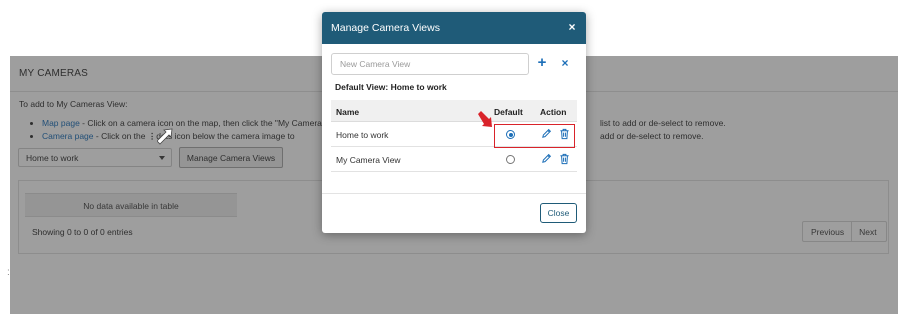 Image resolution: width=908 pixels, height=328 pixels. What do you see at coordinates (454, 28) in the screenshot?
I see `modal-header: Manage Camera Views ×` at bounding box center [454, 28].